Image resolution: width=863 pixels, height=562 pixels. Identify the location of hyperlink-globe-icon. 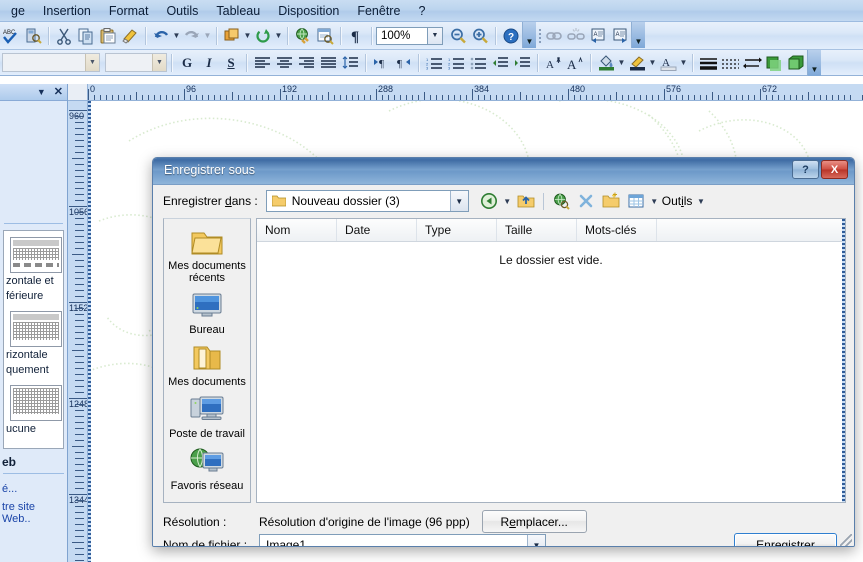
(303, 36).